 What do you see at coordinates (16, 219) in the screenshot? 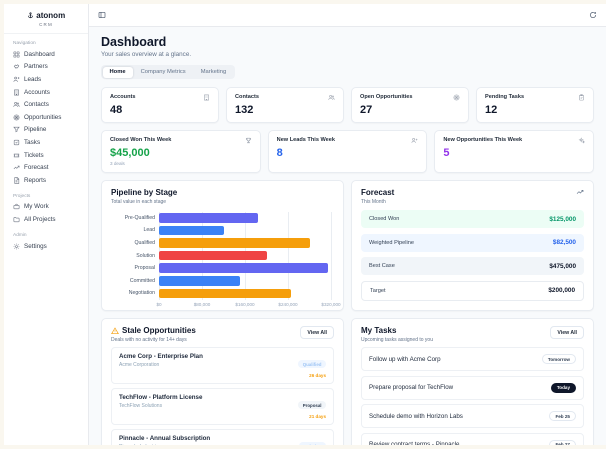
I see `folder-icon` at bounding box center [16, 219].